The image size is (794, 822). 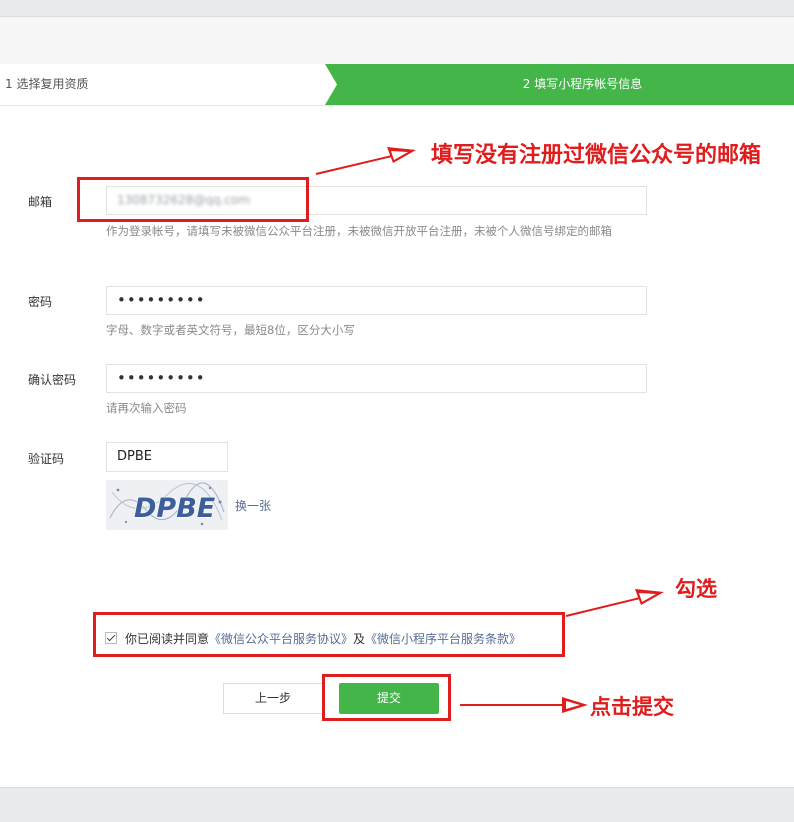 What do you see at coordinates (397, 40) in the screenshot?
I see `header-area` at bounding box center [397, 40].